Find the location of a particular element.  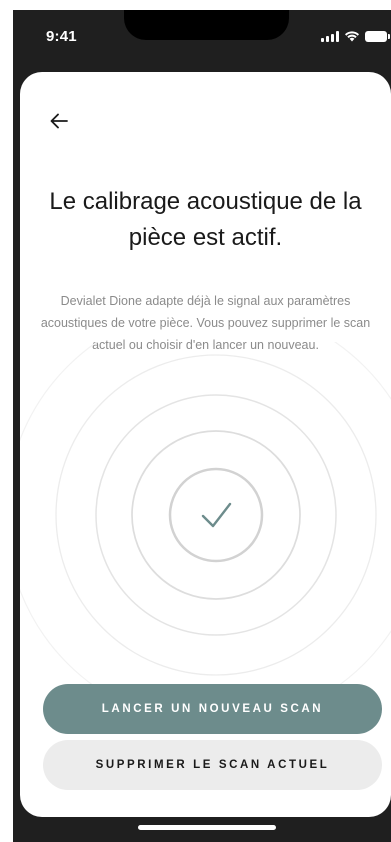

battery-icon is located at coordinates (377, 36).